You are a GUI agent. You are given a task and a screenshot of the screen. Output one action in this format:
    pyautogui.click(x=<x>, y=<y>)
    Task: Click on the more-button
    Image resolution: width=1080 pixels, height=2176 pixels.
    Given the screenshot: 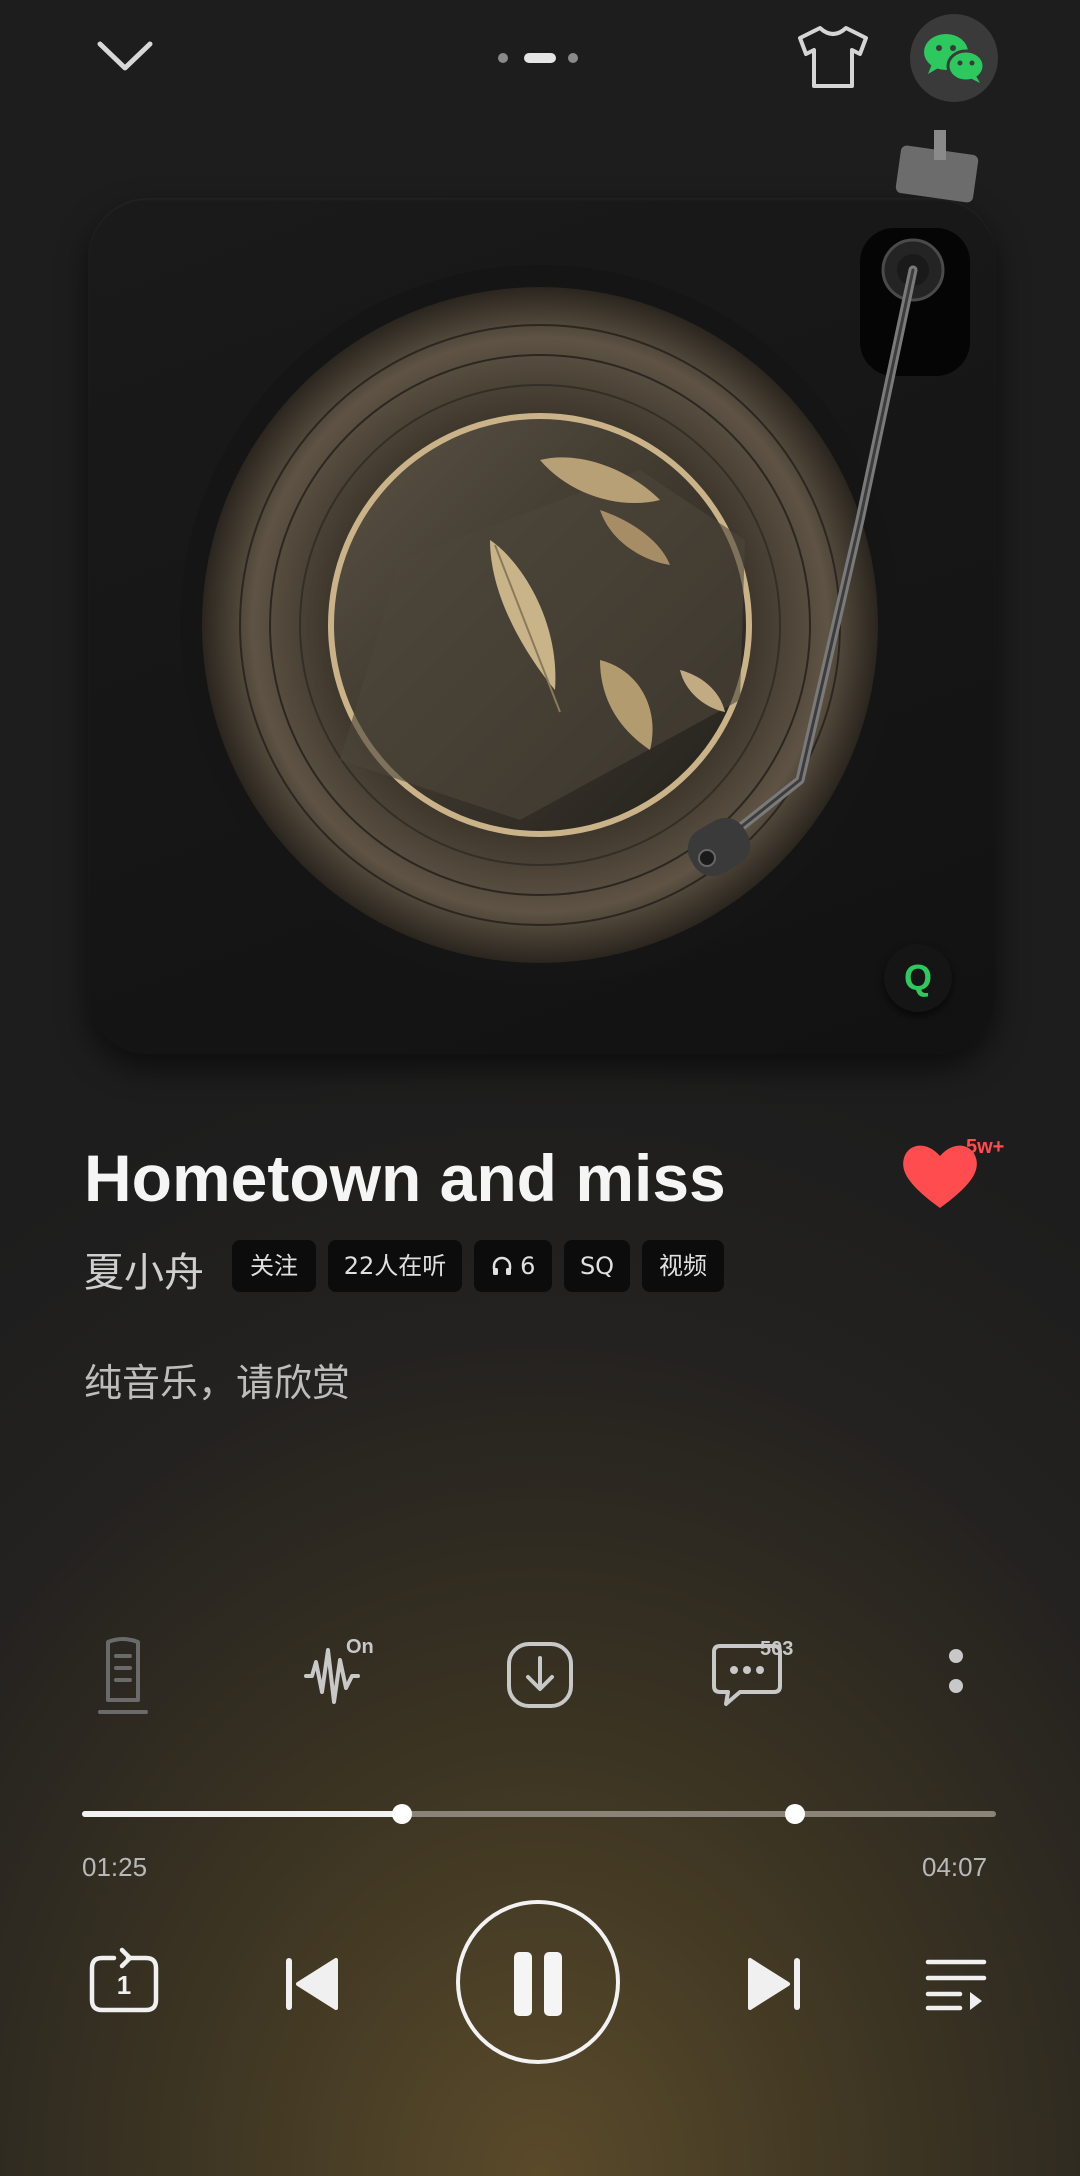 What is the action you would take?
    pyautogui.click(x=957, y=1675)
    